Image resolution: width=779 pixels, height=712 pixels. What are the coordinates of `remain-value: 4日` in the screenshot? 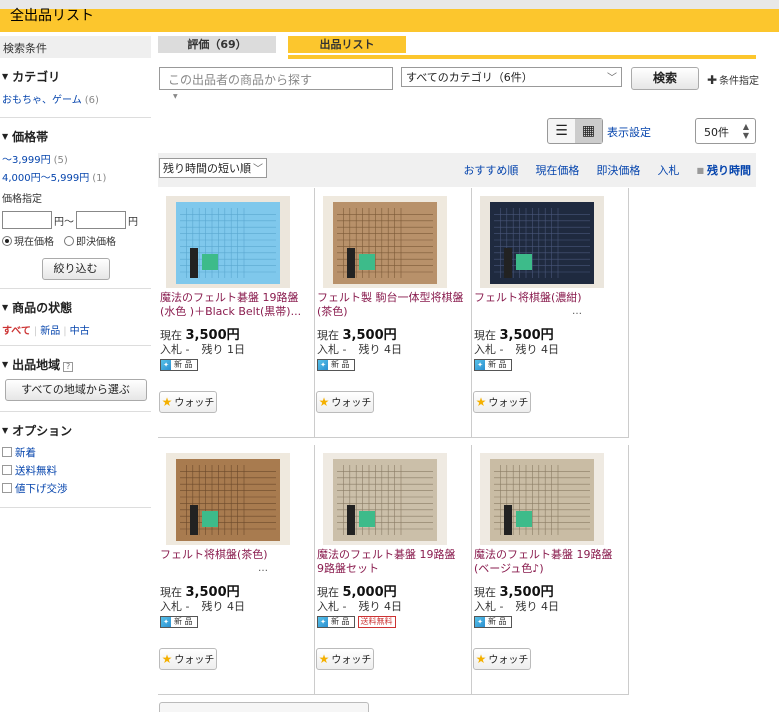 It's located at (235, 606).